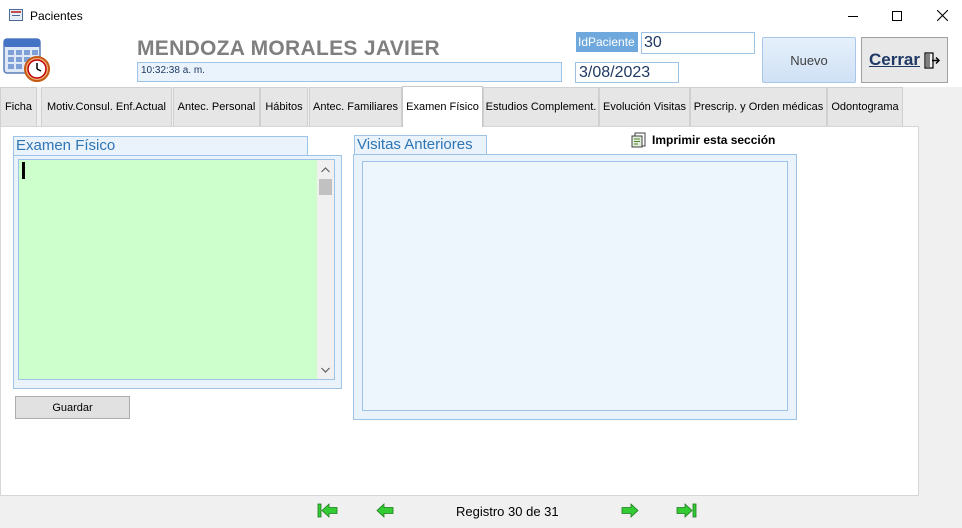 Image resolution: width=962 pixels, height=528 pixels. I want to click on last-record-icon, so click(686, 510).